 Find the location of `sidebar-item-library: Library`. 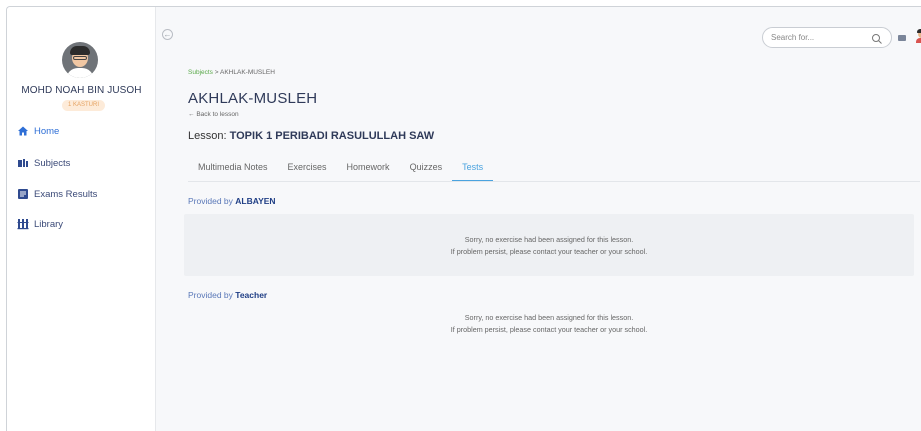

sidebar-item-library: Library is located at coordinates (40, 224).